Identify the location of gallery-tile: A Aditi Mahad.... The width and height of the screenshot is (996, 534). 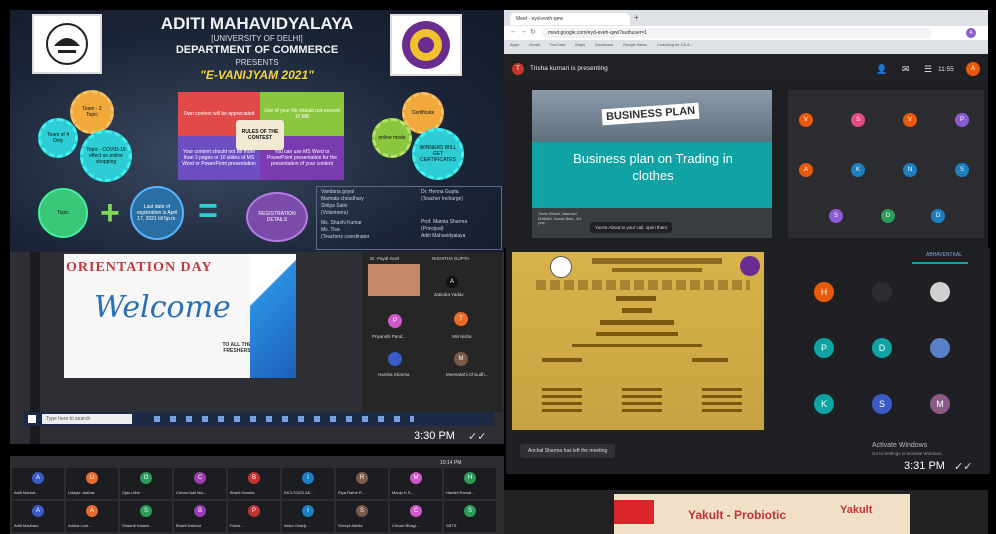
(38, 483).